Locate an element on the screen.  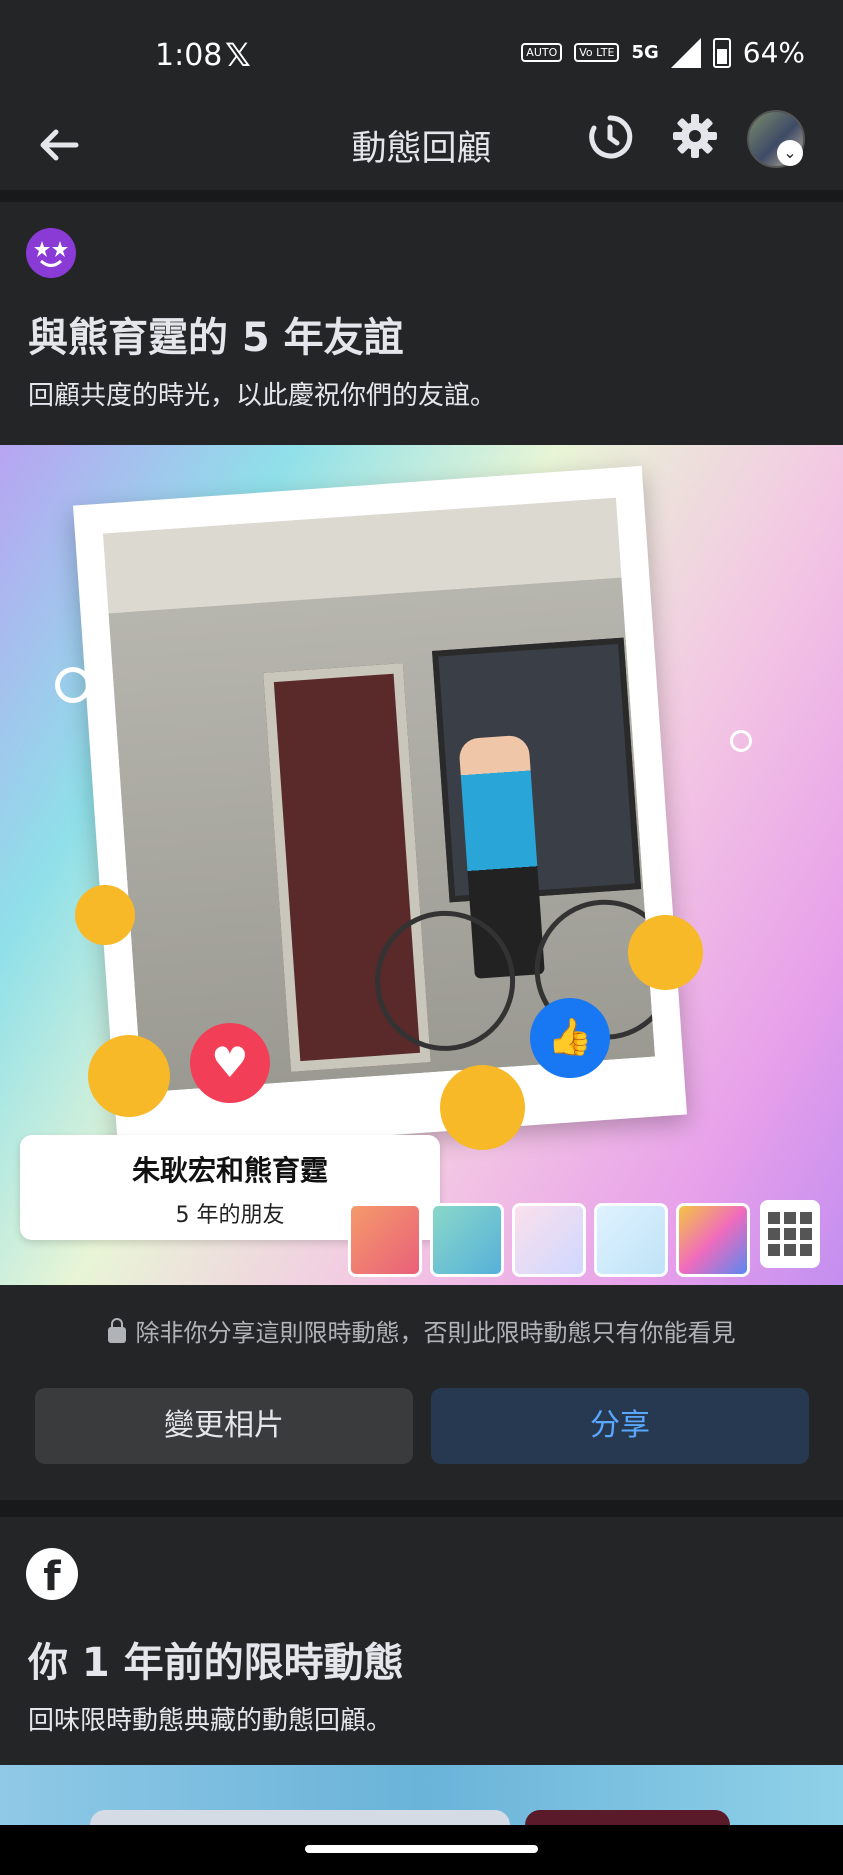
grid-icon is located at coordinates (790, 1234).